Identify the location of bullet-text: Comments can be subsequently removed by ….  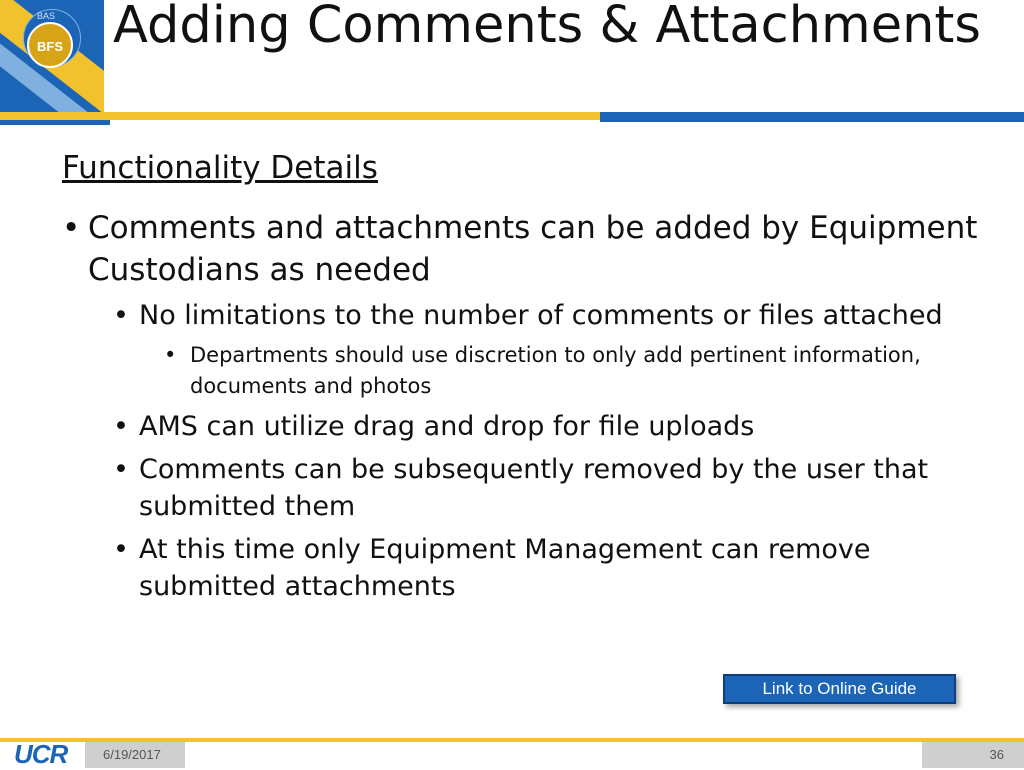
(534, 488).